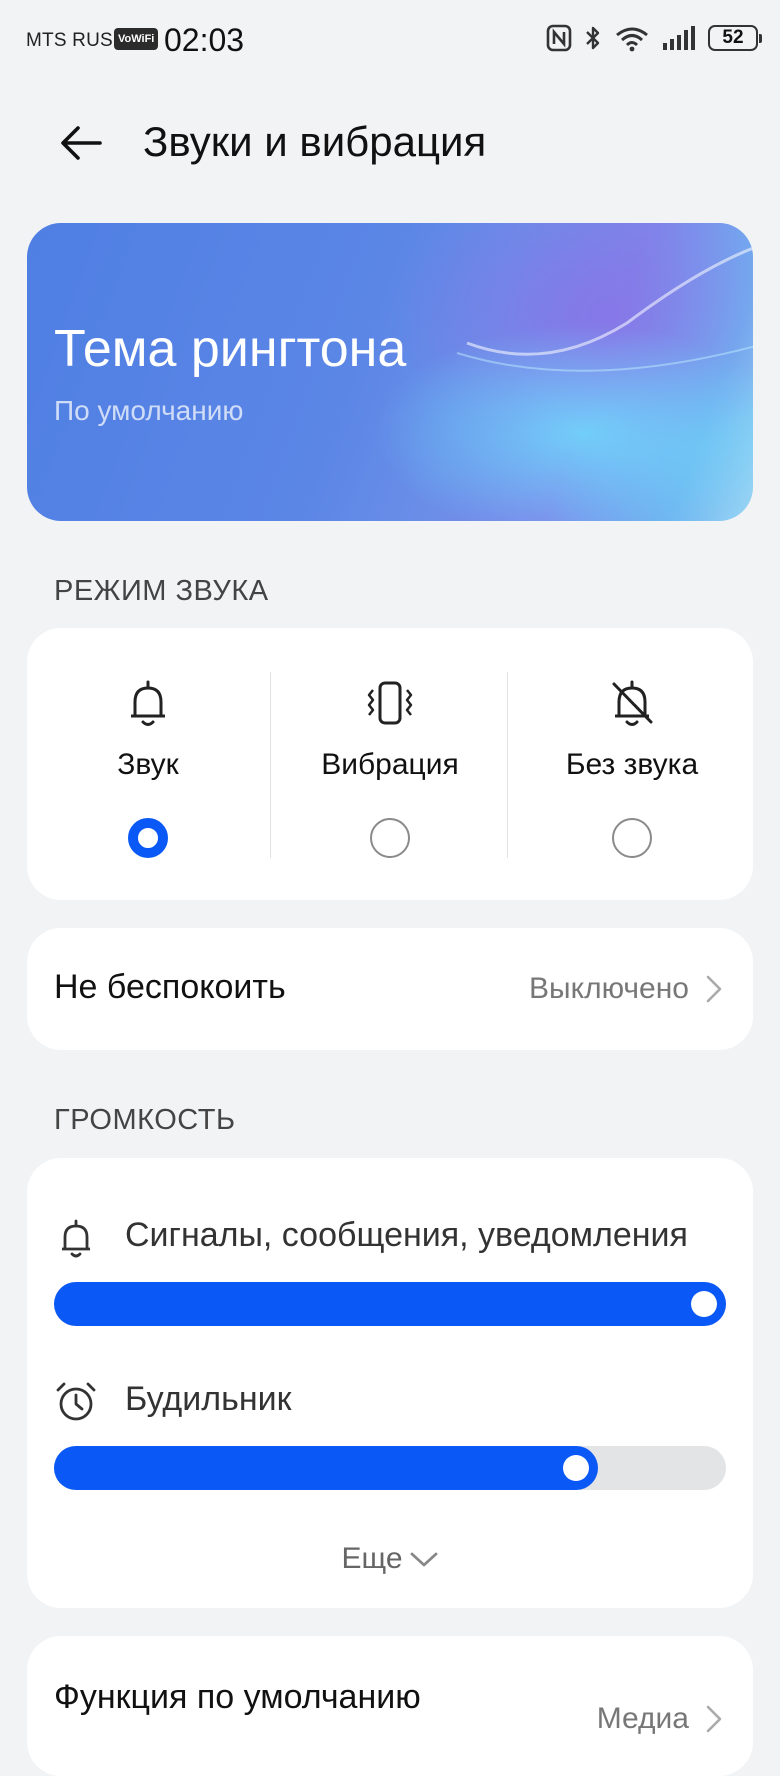 This screenshot has width=780, height=1776. What do you see at coordinates (204, 40) in the screenshot?
I see `status-time: 02:03` at bounding box center [204, 40].